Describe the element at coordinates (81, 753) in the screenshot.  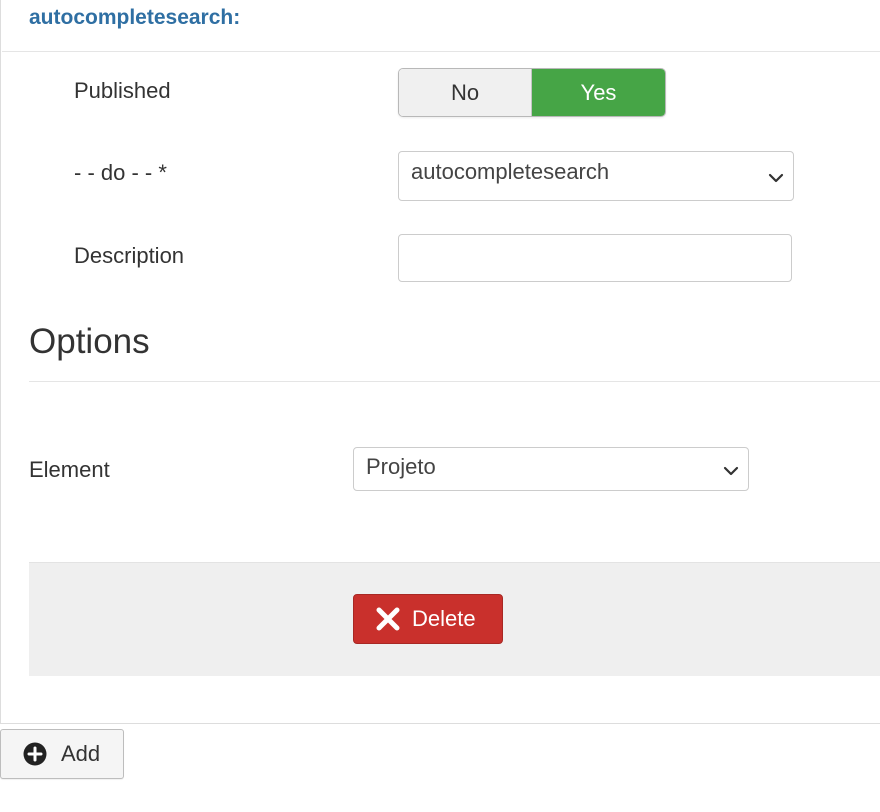
I see `add-button-label: Add` at that location.